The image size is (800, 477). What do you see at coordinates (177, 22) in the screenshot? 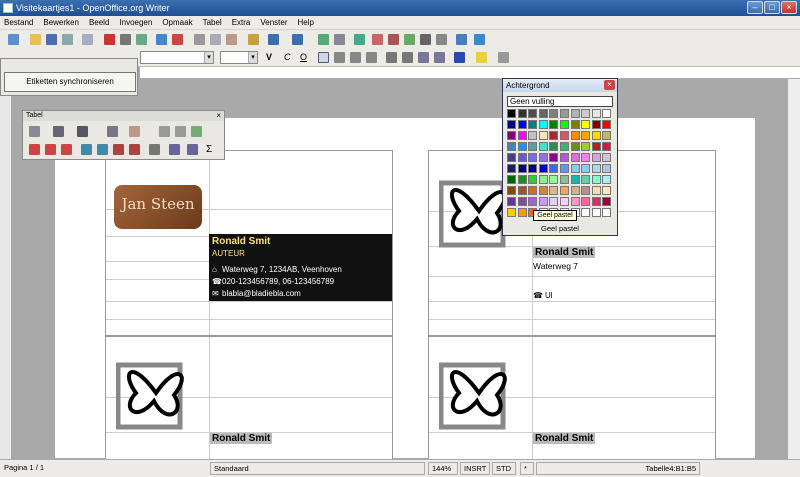
I see `menu-opmaak: Opmaak` at bounding box center [177, 22].